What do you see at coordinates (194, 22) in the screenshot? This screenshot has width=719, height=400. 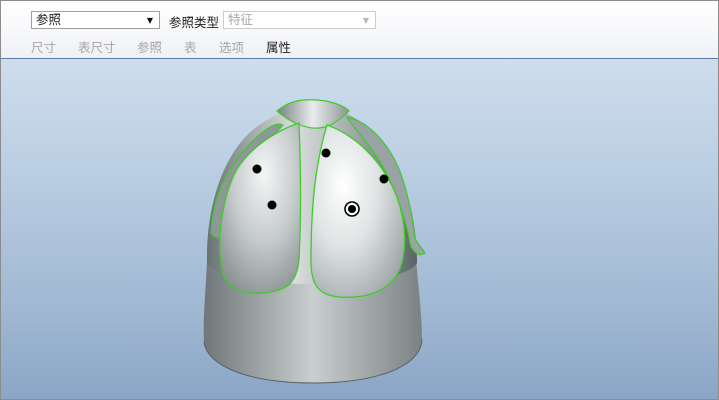 I see `reference-type-label: 参照类型` at bounding box center [194, 22].